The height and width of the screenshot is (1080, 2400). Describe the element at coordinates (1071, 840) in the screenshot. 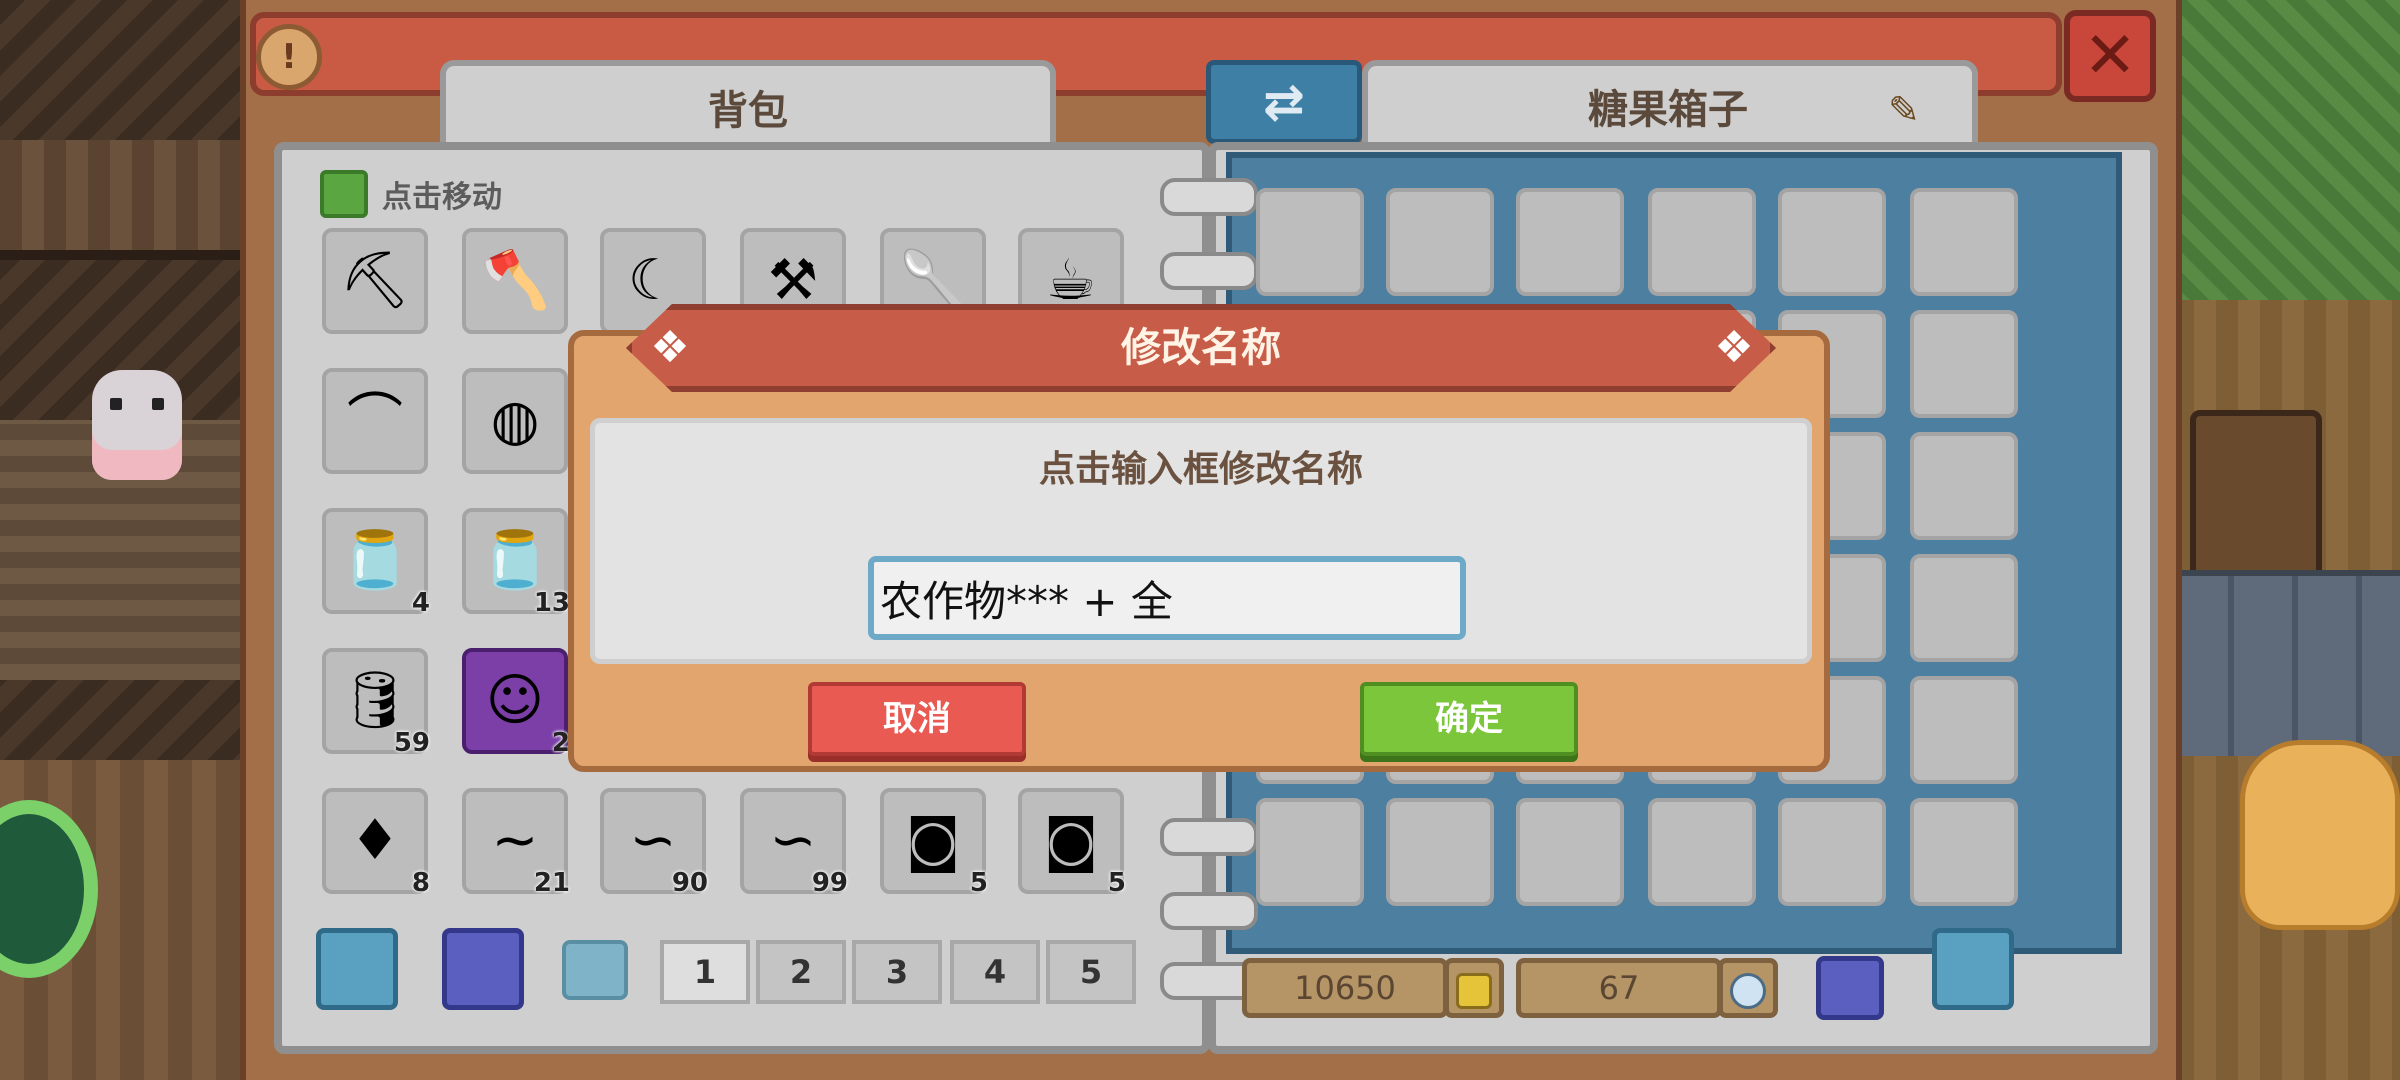

I see `seed-basket-blue-icon: ◙` at that location.